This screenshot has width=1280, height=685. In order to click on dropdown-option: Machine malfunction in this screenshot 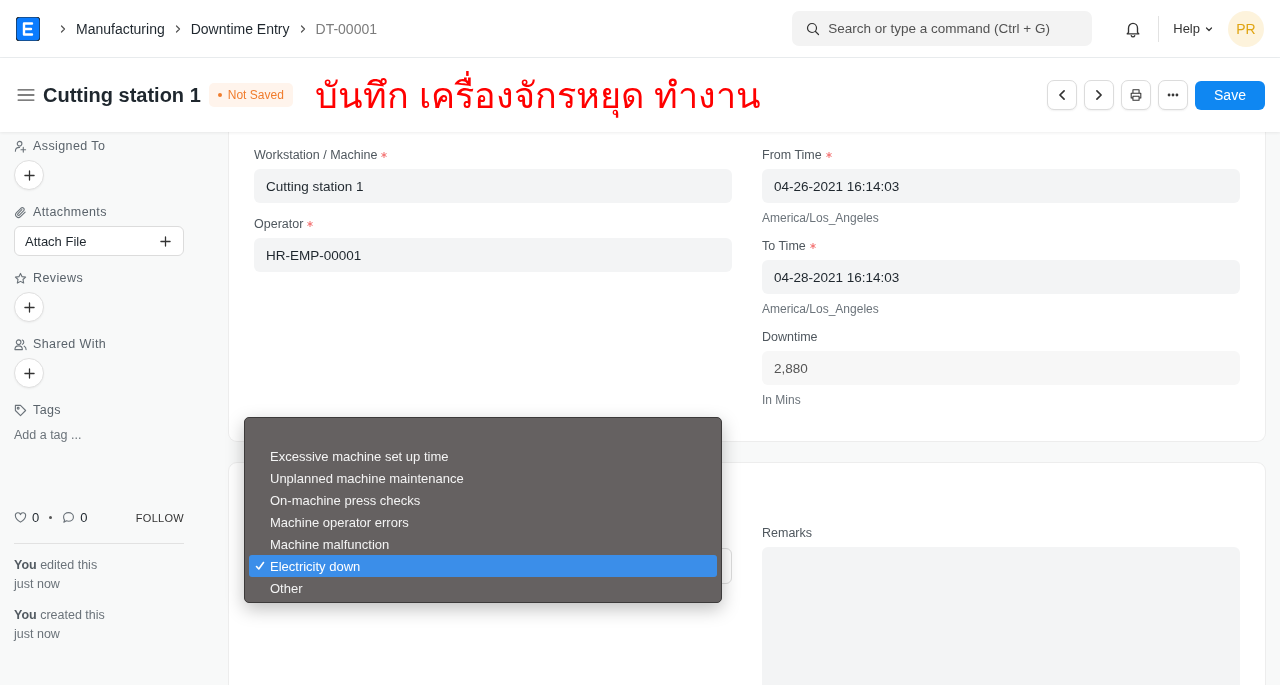, I will do `click(483, 544)`.